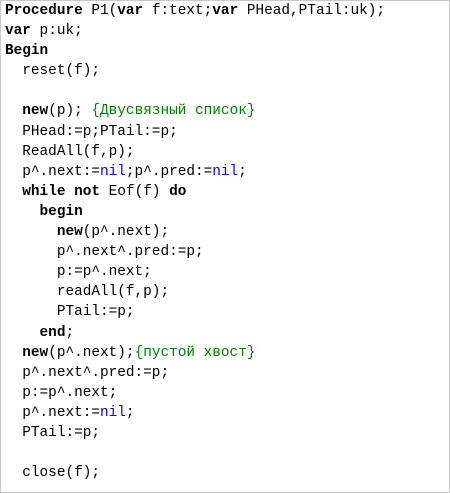 The image size is (450, 493). What do you see at coordinates (195, 292) in the screenshot?
I see `code-line: readAll(f,p);` at bounding box center [195, 292].